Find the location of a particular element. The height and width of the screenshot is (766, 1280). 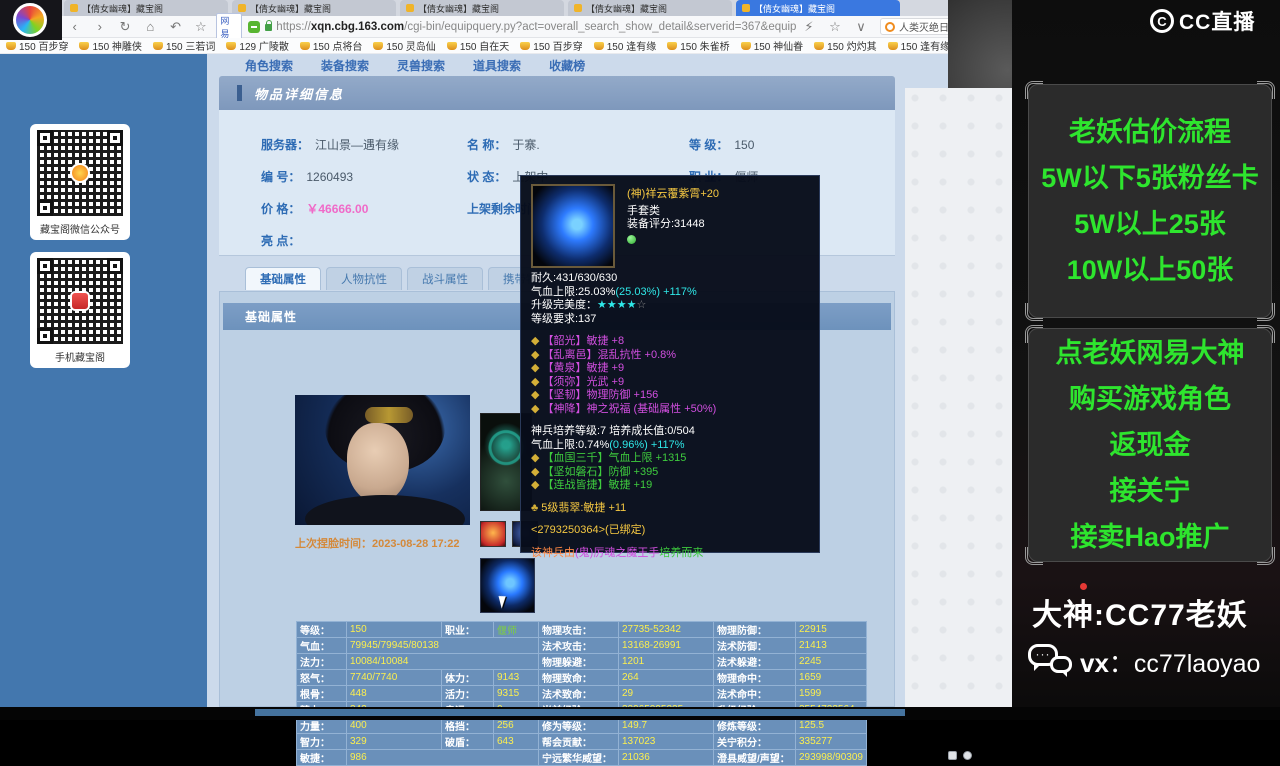

attr-tab-1: 基础属性 is located at coordinates (283, 278).